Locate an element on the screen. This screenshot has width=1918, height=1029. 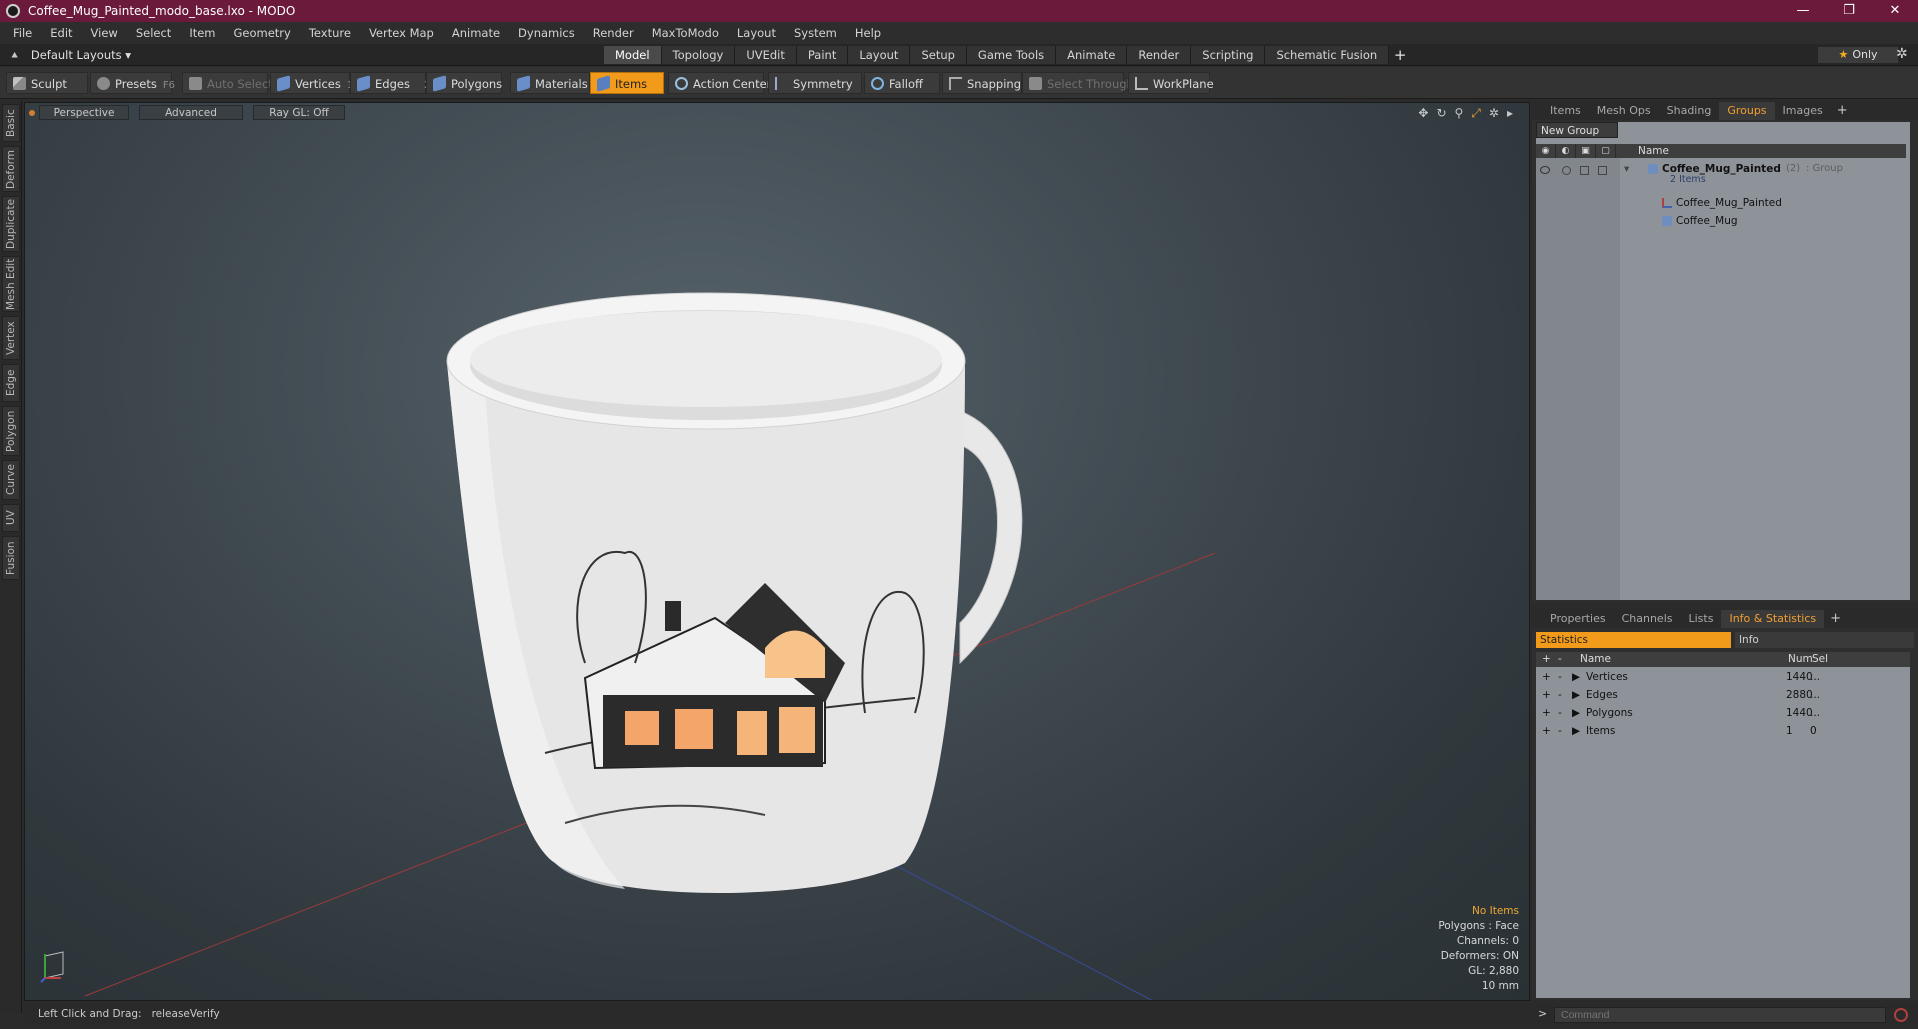
restore-button: ❐ is located at coordinates (1849, 11).